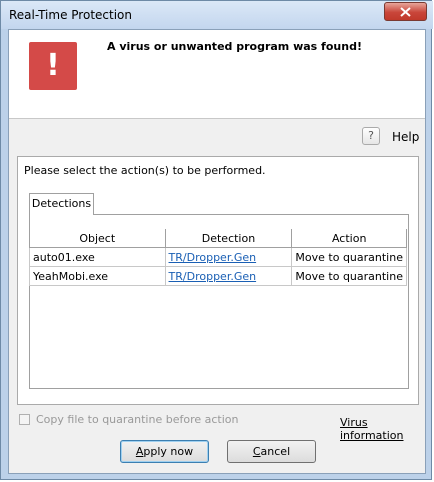 Image resolution: width=434 pixels, height=482 pixels. What do you see at coordinates (382, 429) in the screenshot?
I see `virus-information-link: Virus information` at bounding box center [382, 429].